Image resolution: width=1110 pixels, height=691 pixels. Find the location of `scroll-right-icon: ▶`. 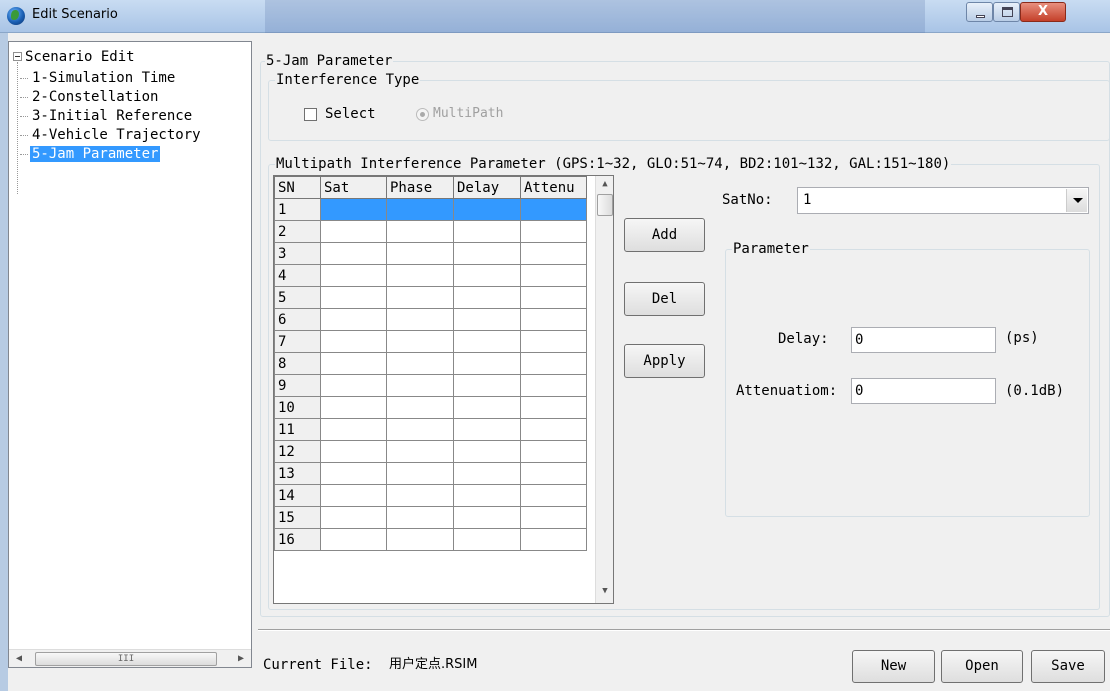

scroll-right-icon: ▶ is located at coordinates (241, 659).